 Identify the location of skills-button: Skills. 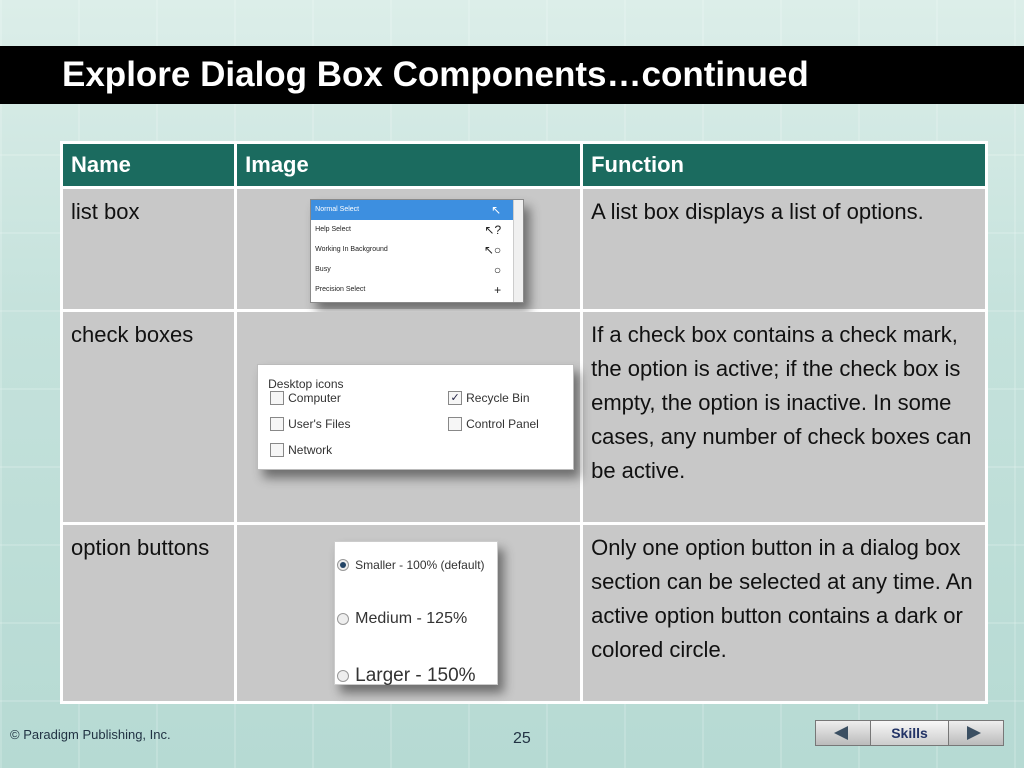
(909, 733).